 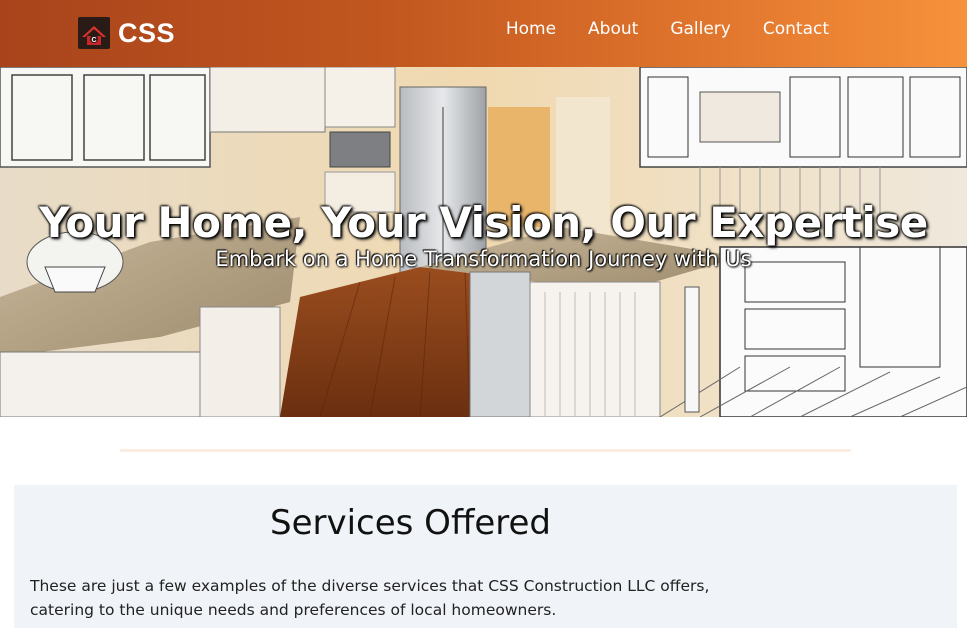 What do you see at coordinates (147, 33) in the screenshot?
I see `brand-name: CSS` at bounding box center [147, 33].